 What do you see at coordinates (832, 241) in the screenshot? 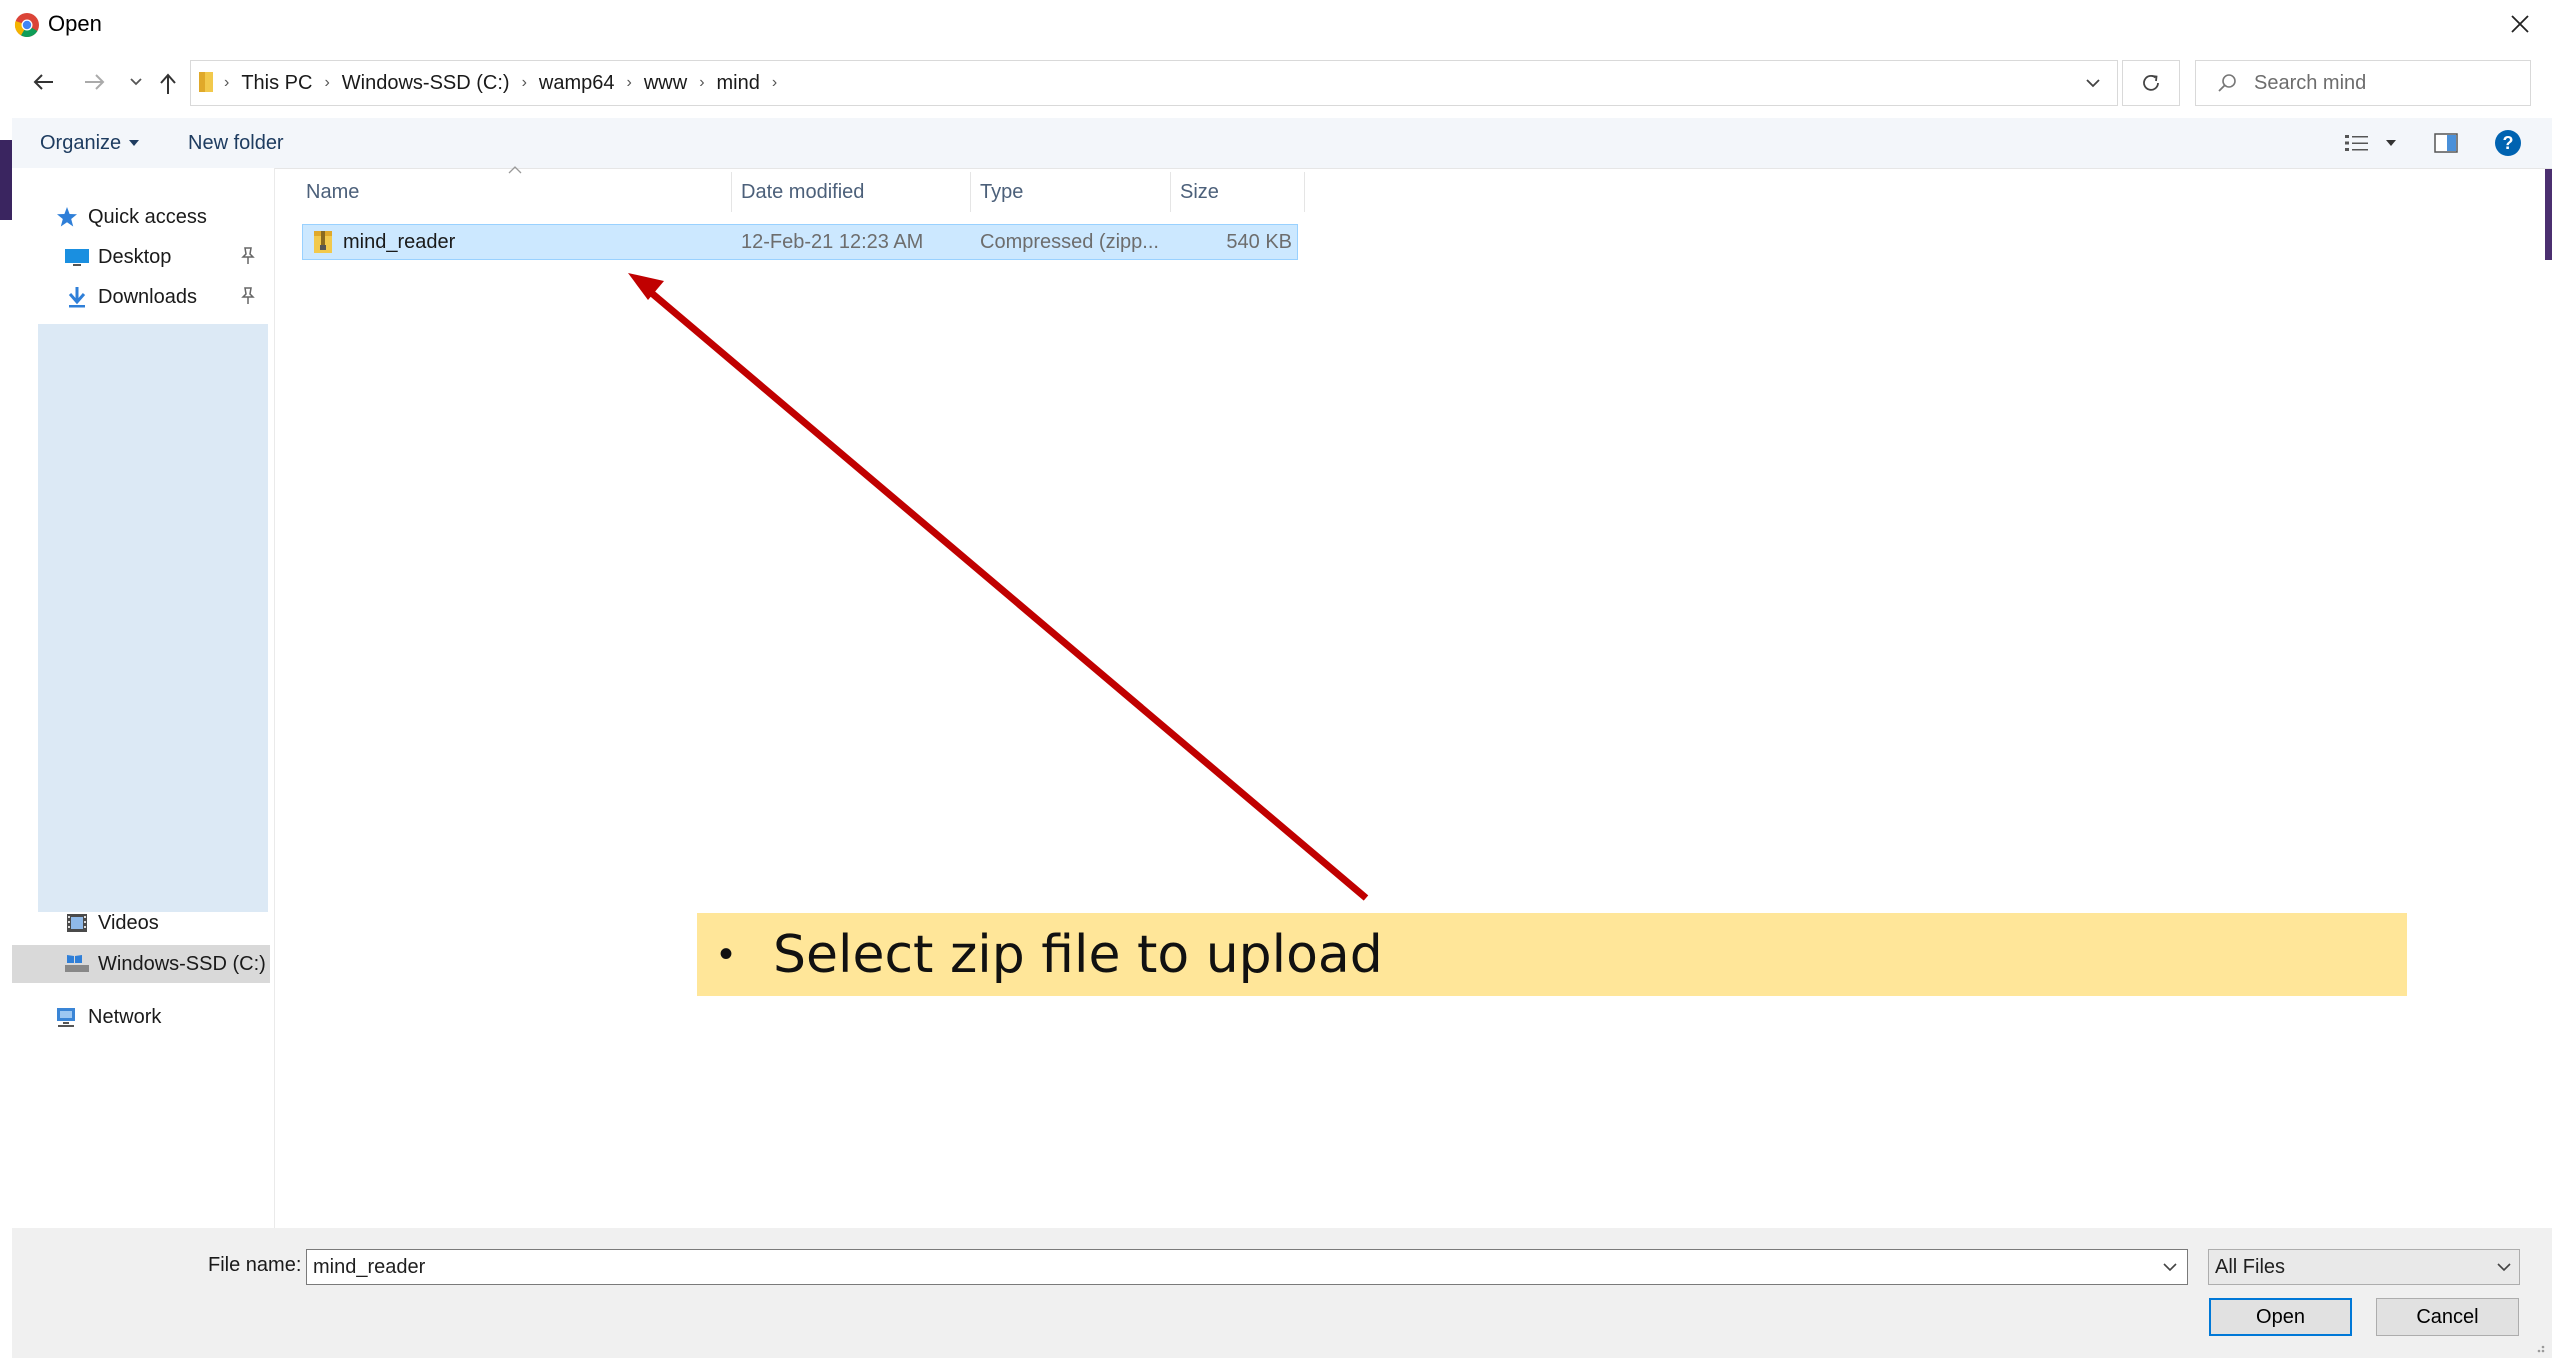
I see `file-date-cell: 12-Feb-21 12:23 AM` at bounding box center [832, 241].